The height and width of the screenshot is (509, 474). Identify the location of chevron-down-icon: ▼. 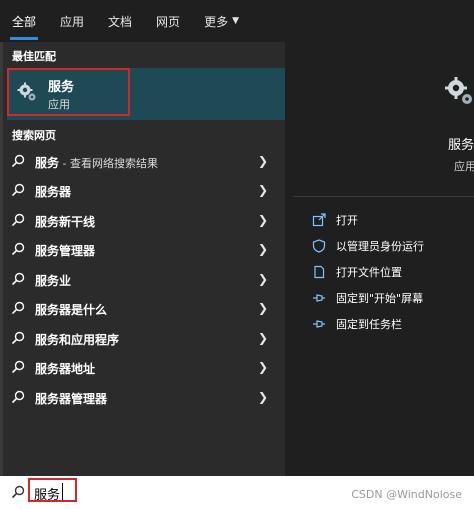
(235, 21).